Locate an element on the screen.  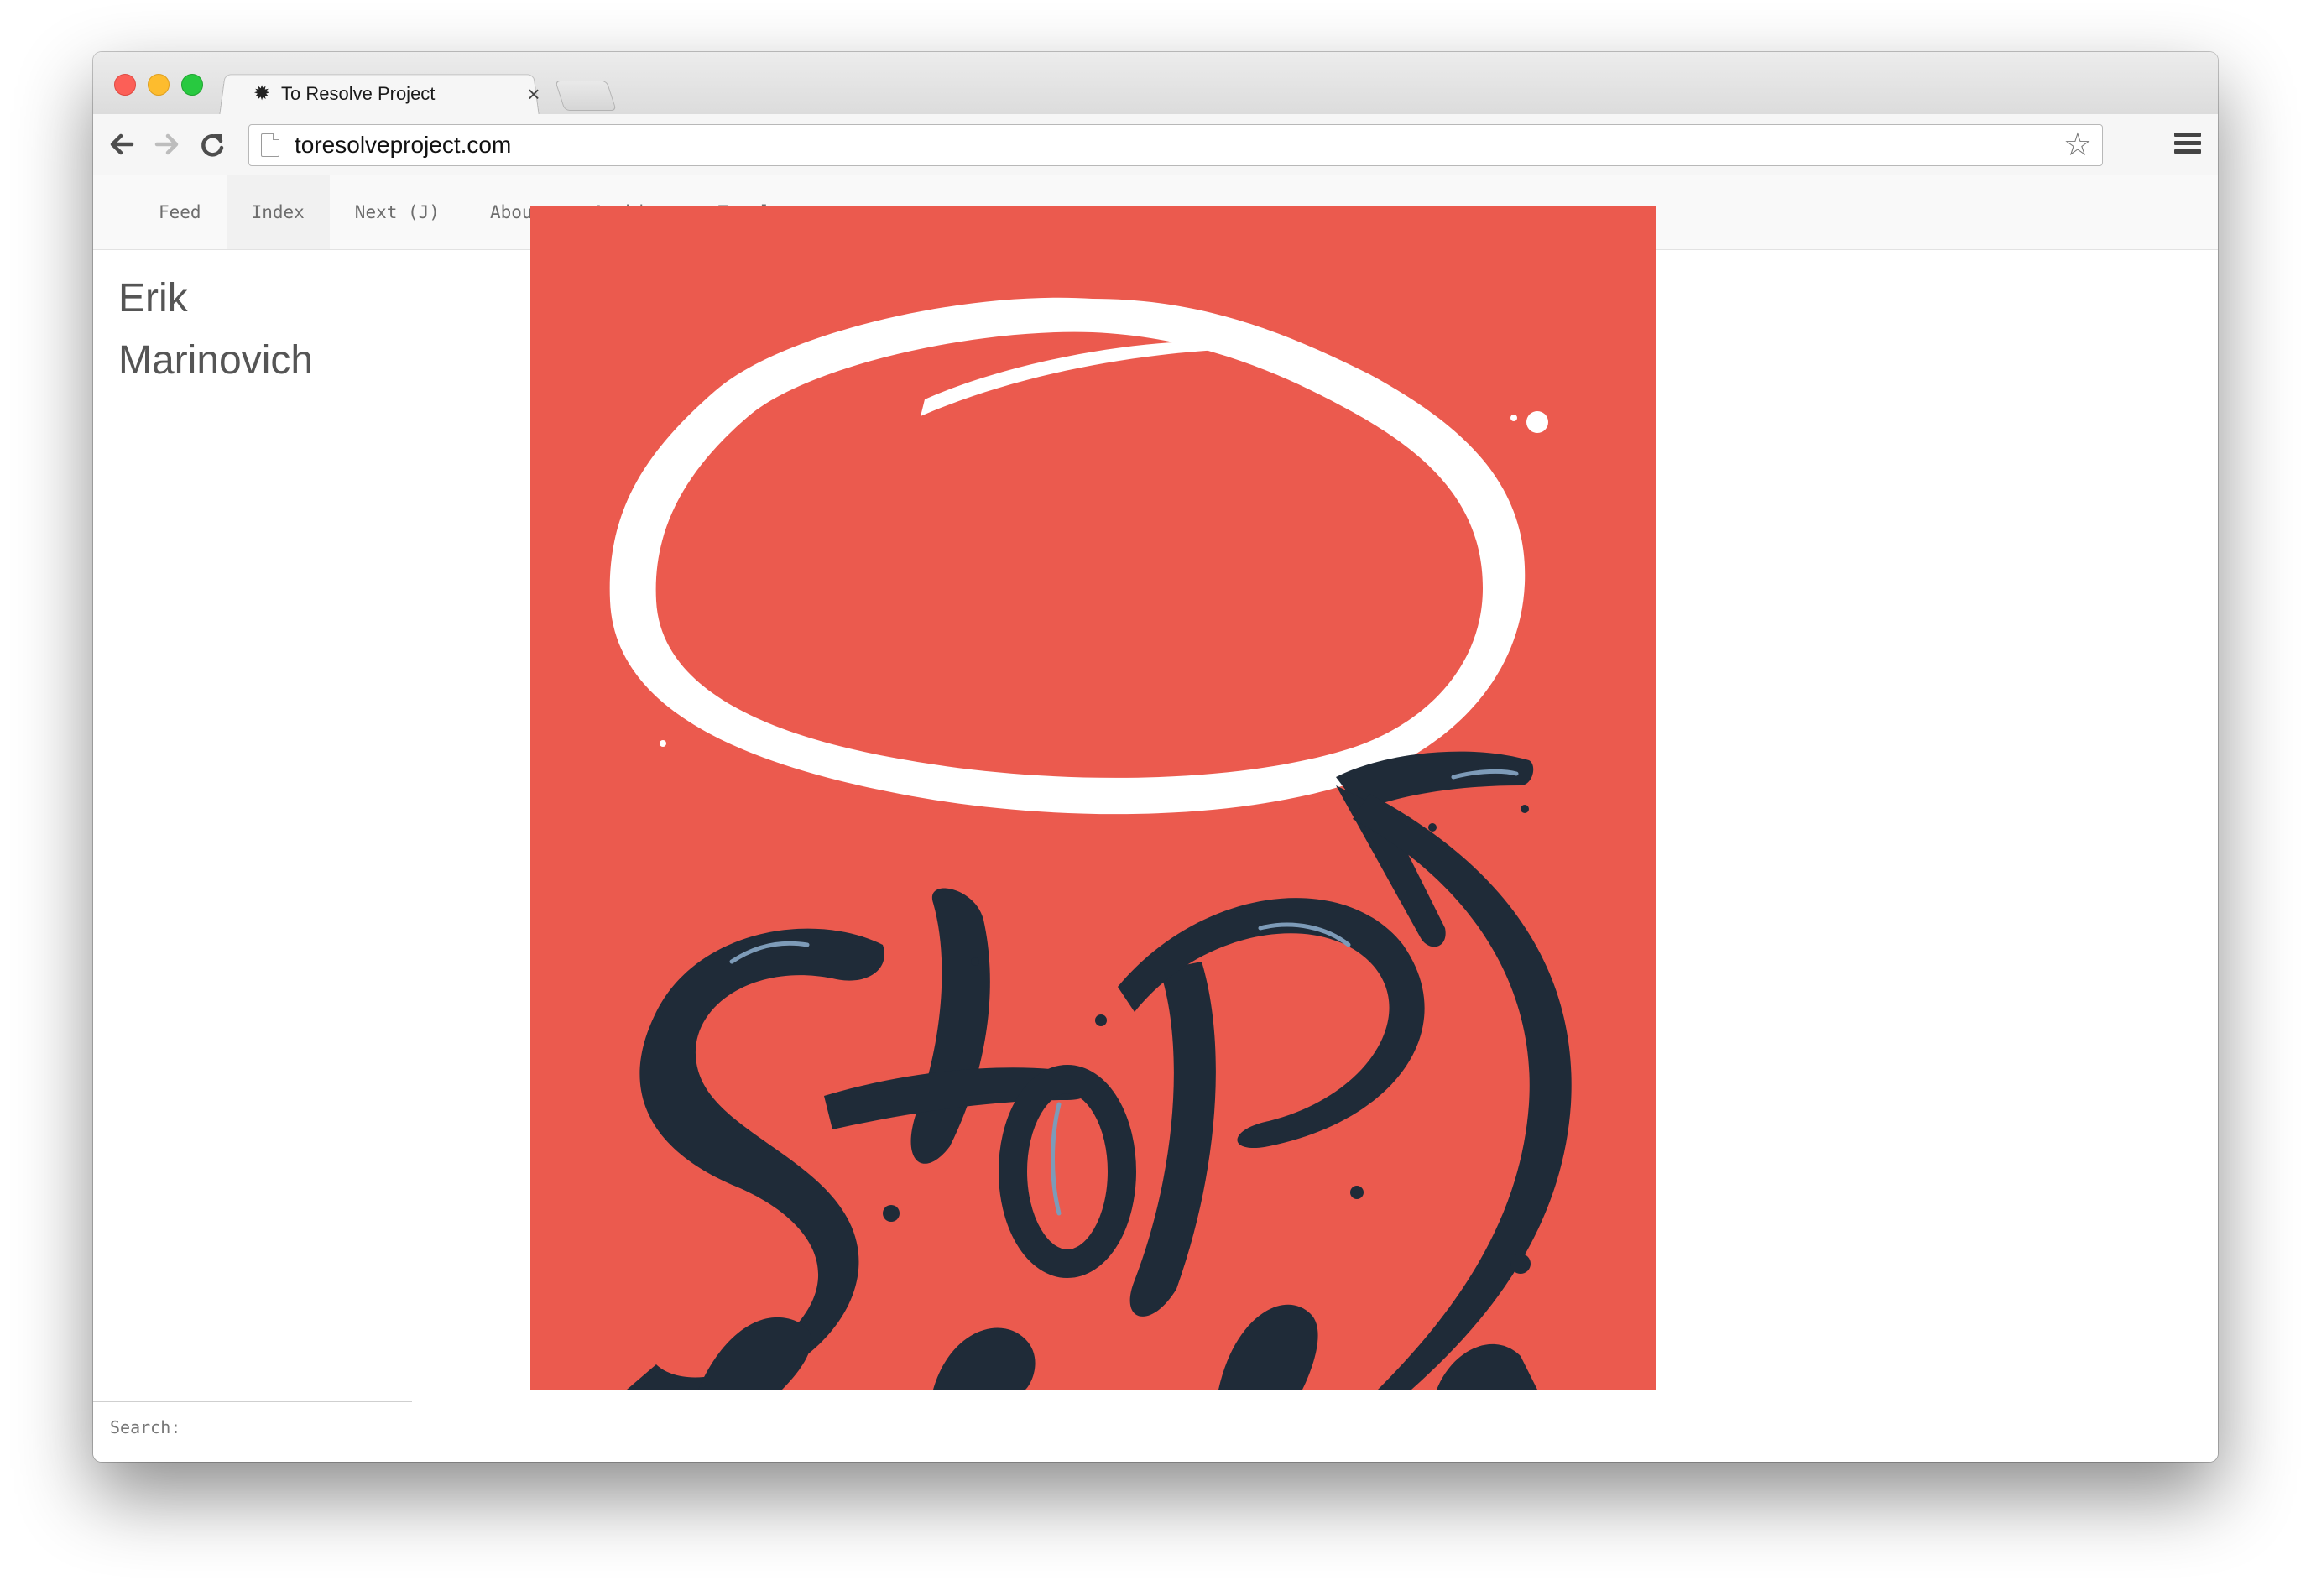
address-bar: toresolveproject.com ☆ is located at coordinates (1176, 145).